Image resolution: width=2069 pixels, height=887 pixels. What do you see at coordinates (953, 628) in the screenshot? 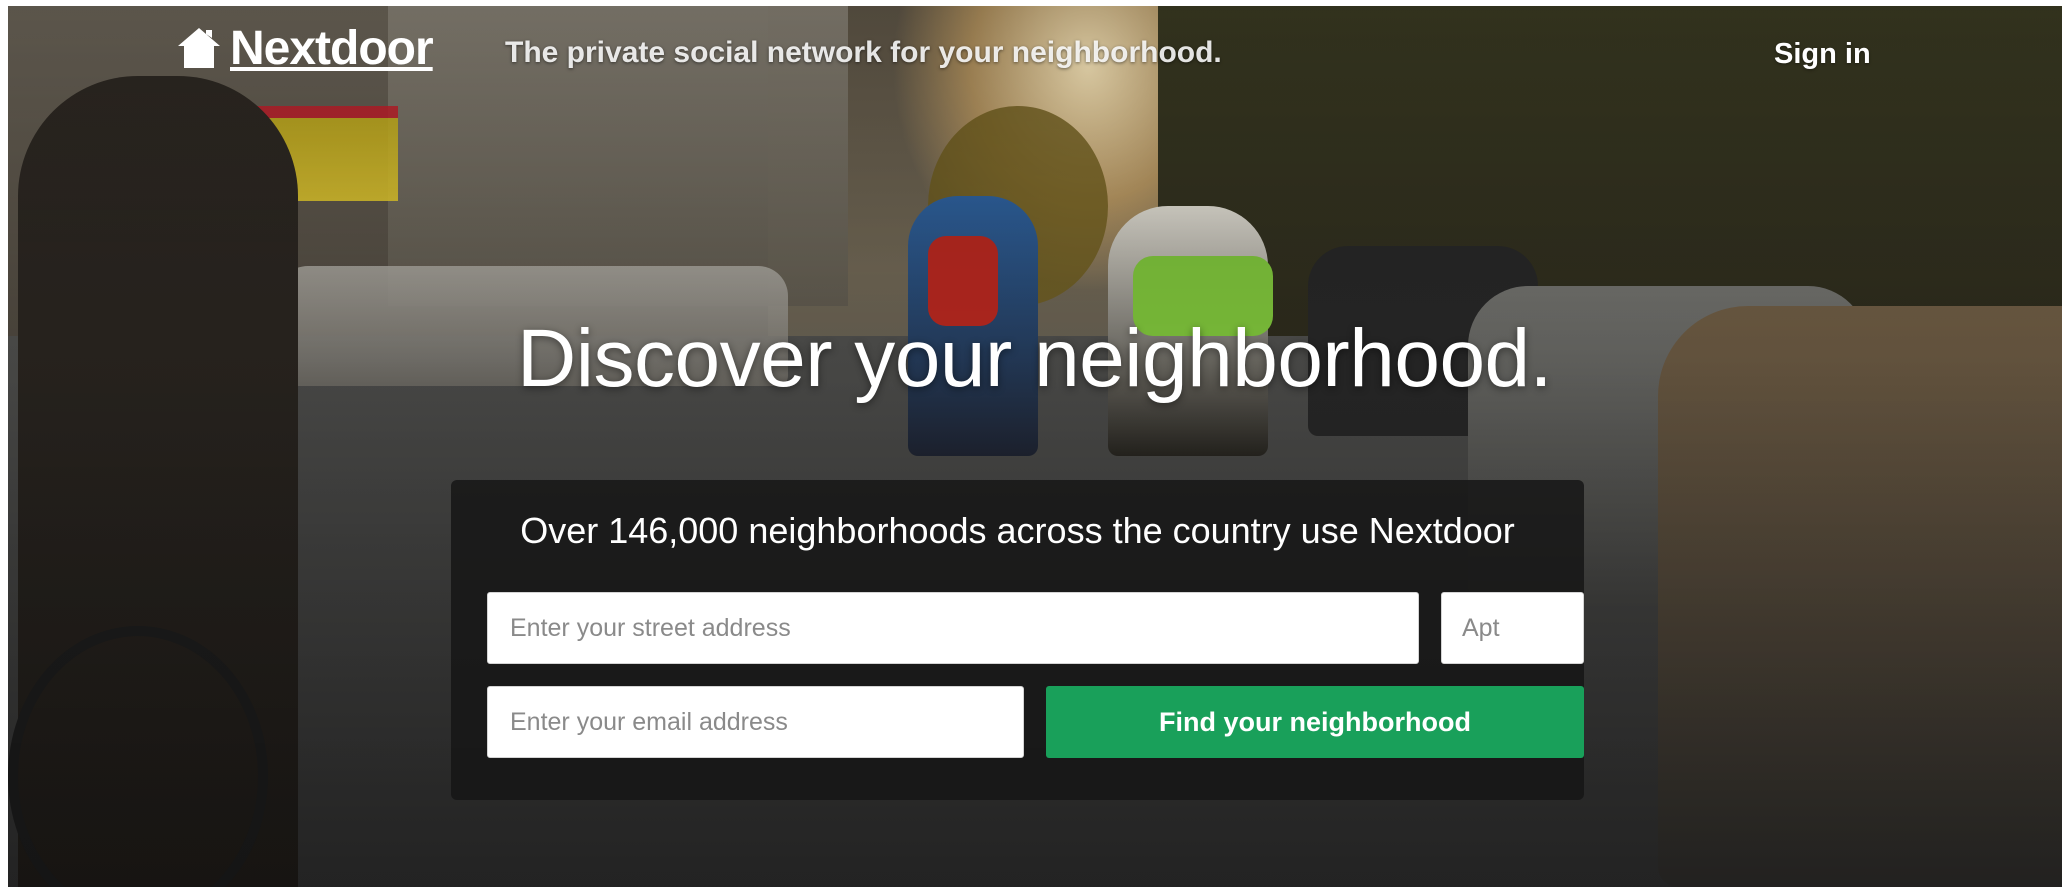
I see `street-address-input` at bounding box center [953, 628].